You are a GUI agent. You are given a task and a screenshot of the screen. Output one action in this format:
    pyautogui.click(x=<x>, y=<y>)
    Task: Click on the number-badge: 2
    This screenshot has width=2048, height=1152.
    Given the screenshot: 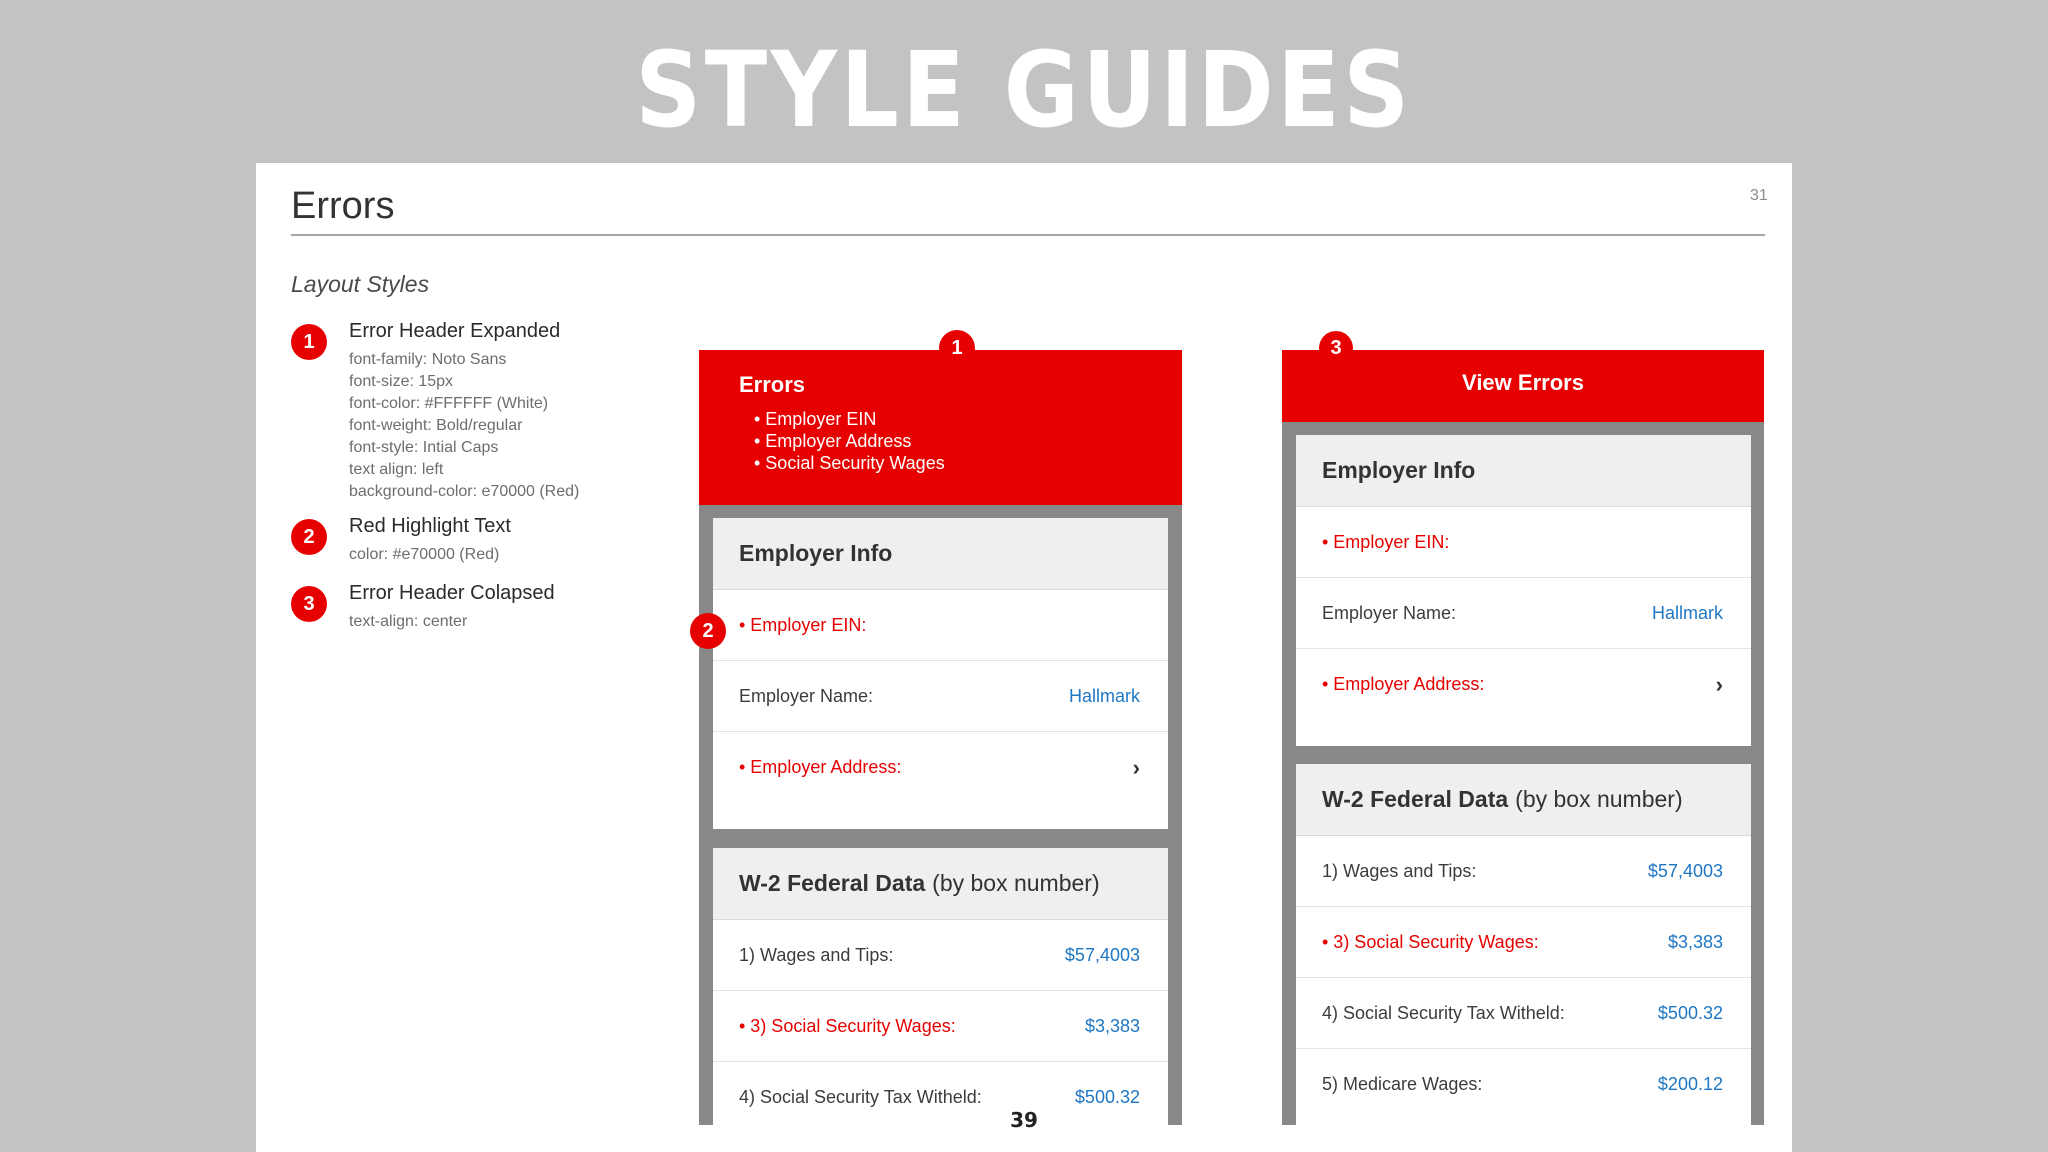 What is the action you would take?
    pyautogui.click(x=309, y=537)
    